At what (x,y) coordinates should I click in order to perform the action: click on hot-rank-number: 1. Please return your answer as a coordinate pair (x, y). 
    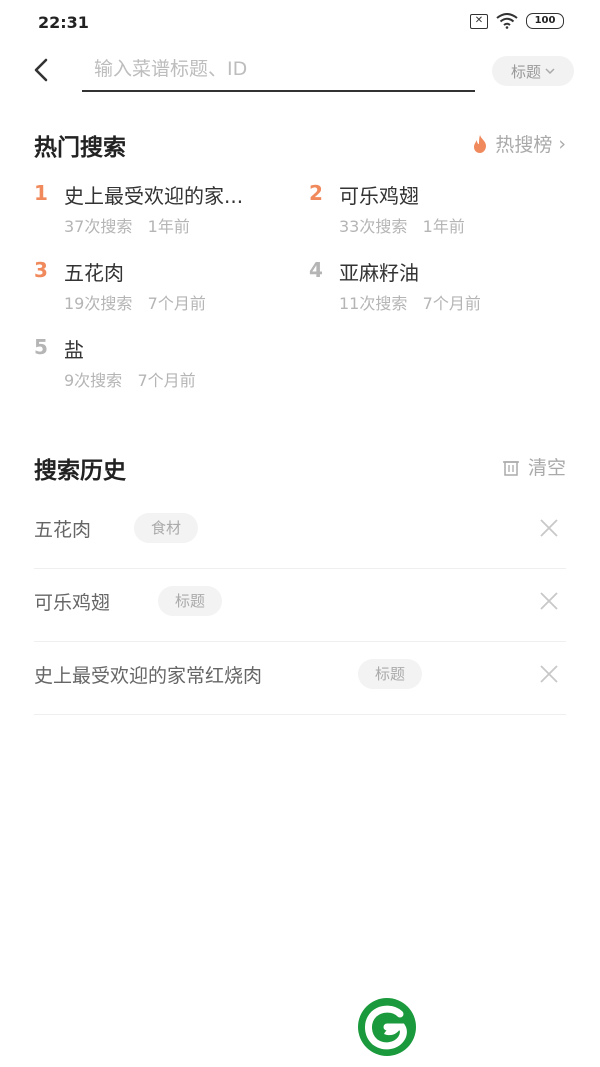
    Looking at the image, I should click on (41, 193).